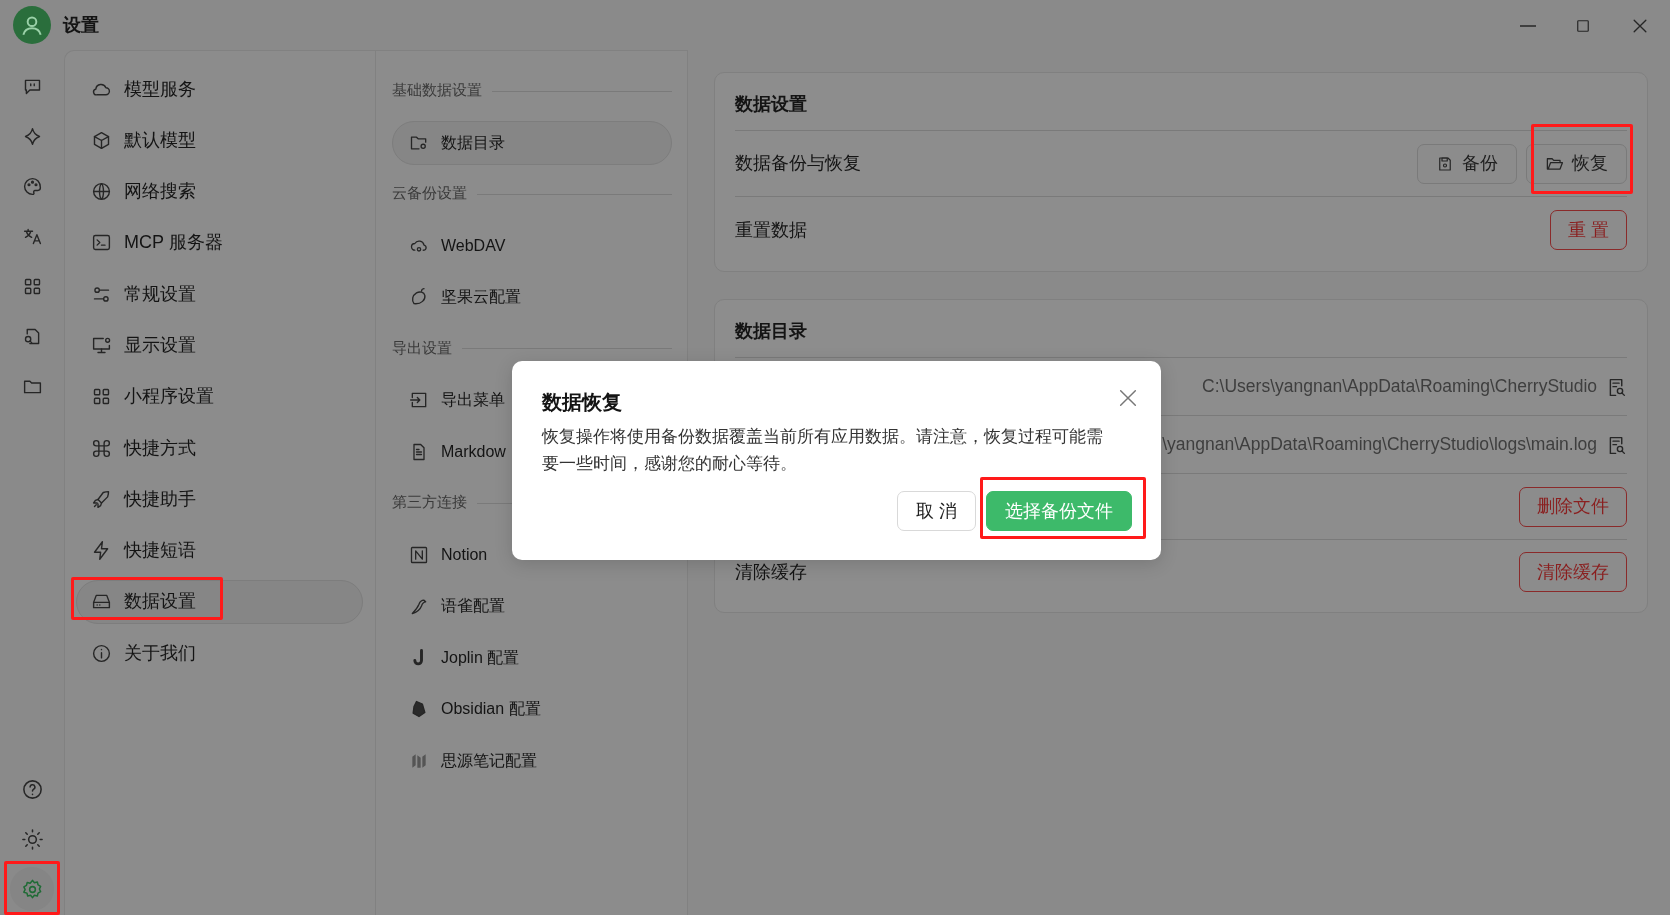  Describe the element at coordinates (437, 91) in the screenshot. I see `section-heading: 基础数据设置` at that location.